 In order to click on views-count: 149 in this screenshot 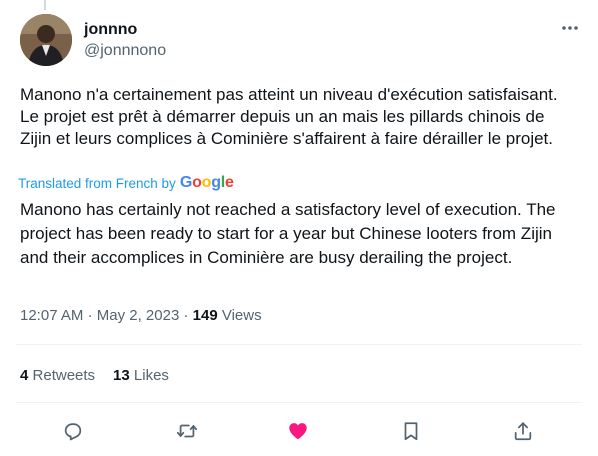, I will do `click(205, 315)`.